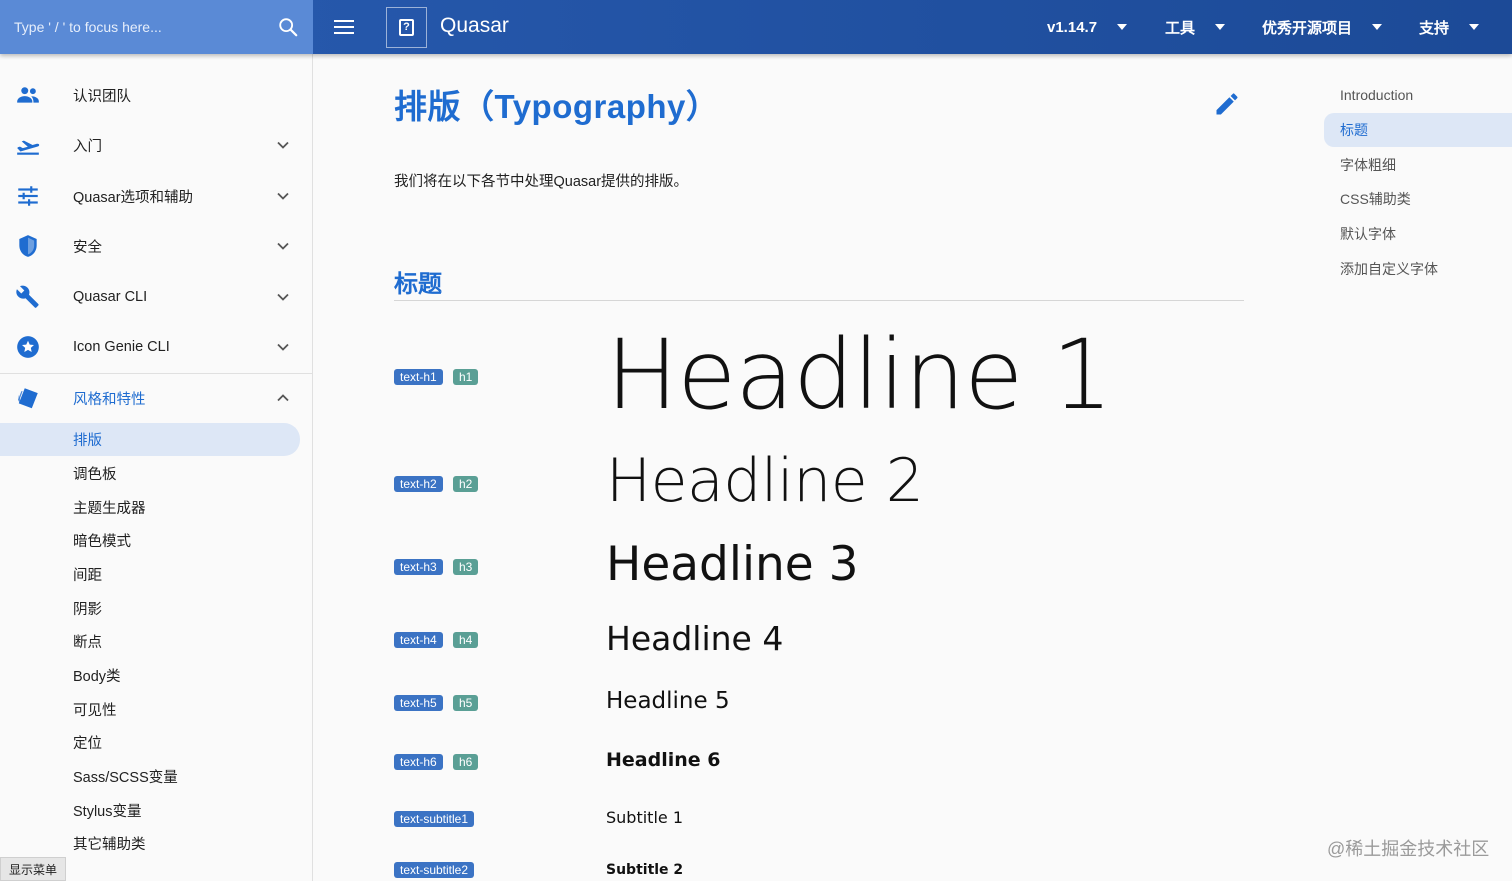 The width and height of the screenshot is (1512, 881). What do you see at coordinates (28, 147) in the screenshot?
I see `flight-takeoff-icon` at bounding box center [28, 147].